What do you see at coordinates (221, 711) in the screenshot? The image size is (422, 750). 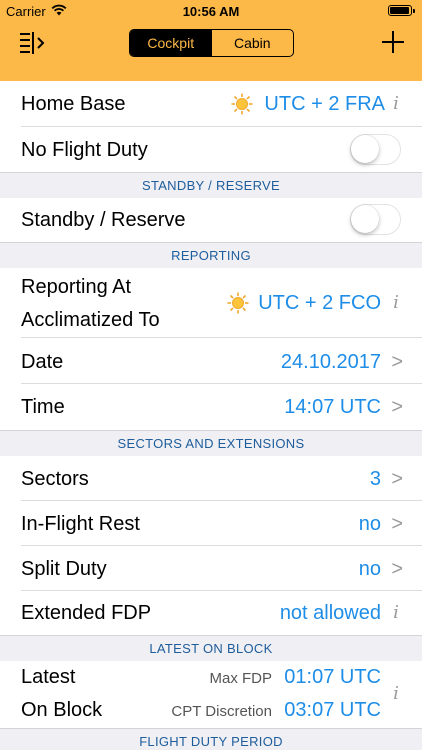 I see `cpt-discretion-label: CPT Discretion` at bounding box center [221, 711].